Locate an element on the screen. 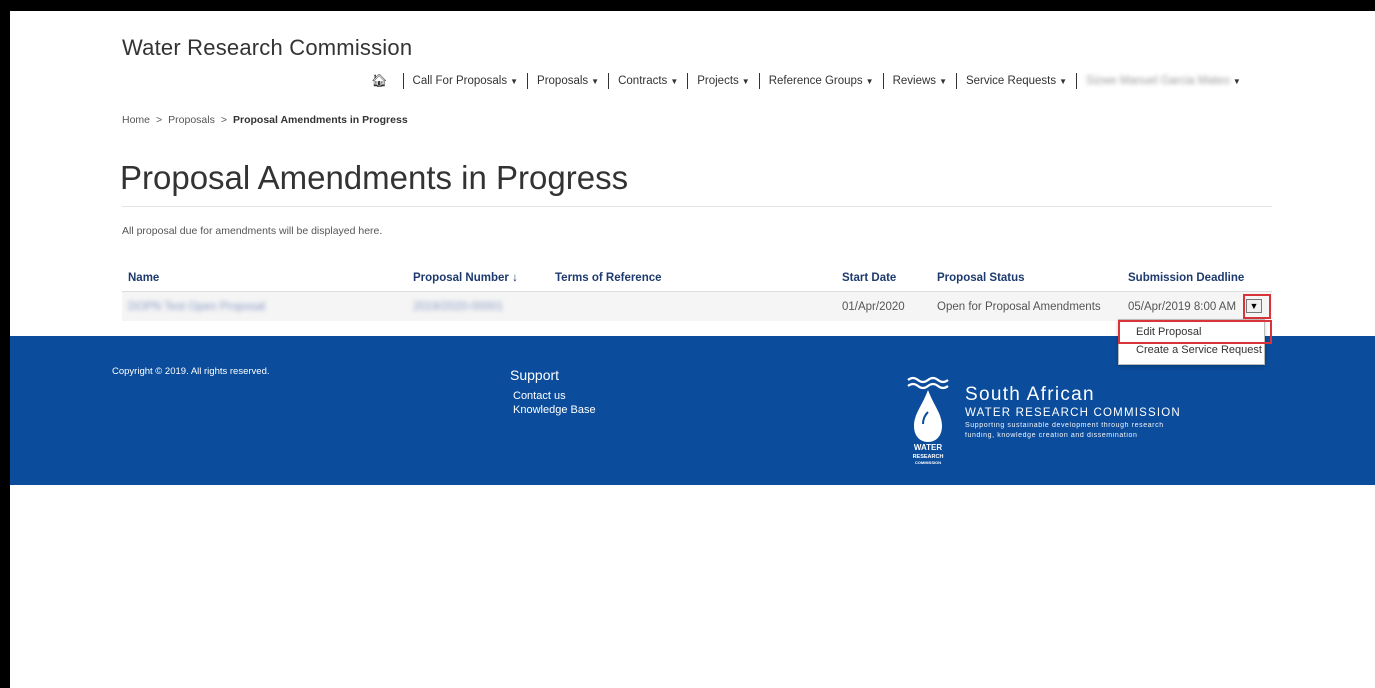 This screenshot has width=1375, height=688. row-name: DOPN Test Open Proposal is located at coordinates (196, 307).